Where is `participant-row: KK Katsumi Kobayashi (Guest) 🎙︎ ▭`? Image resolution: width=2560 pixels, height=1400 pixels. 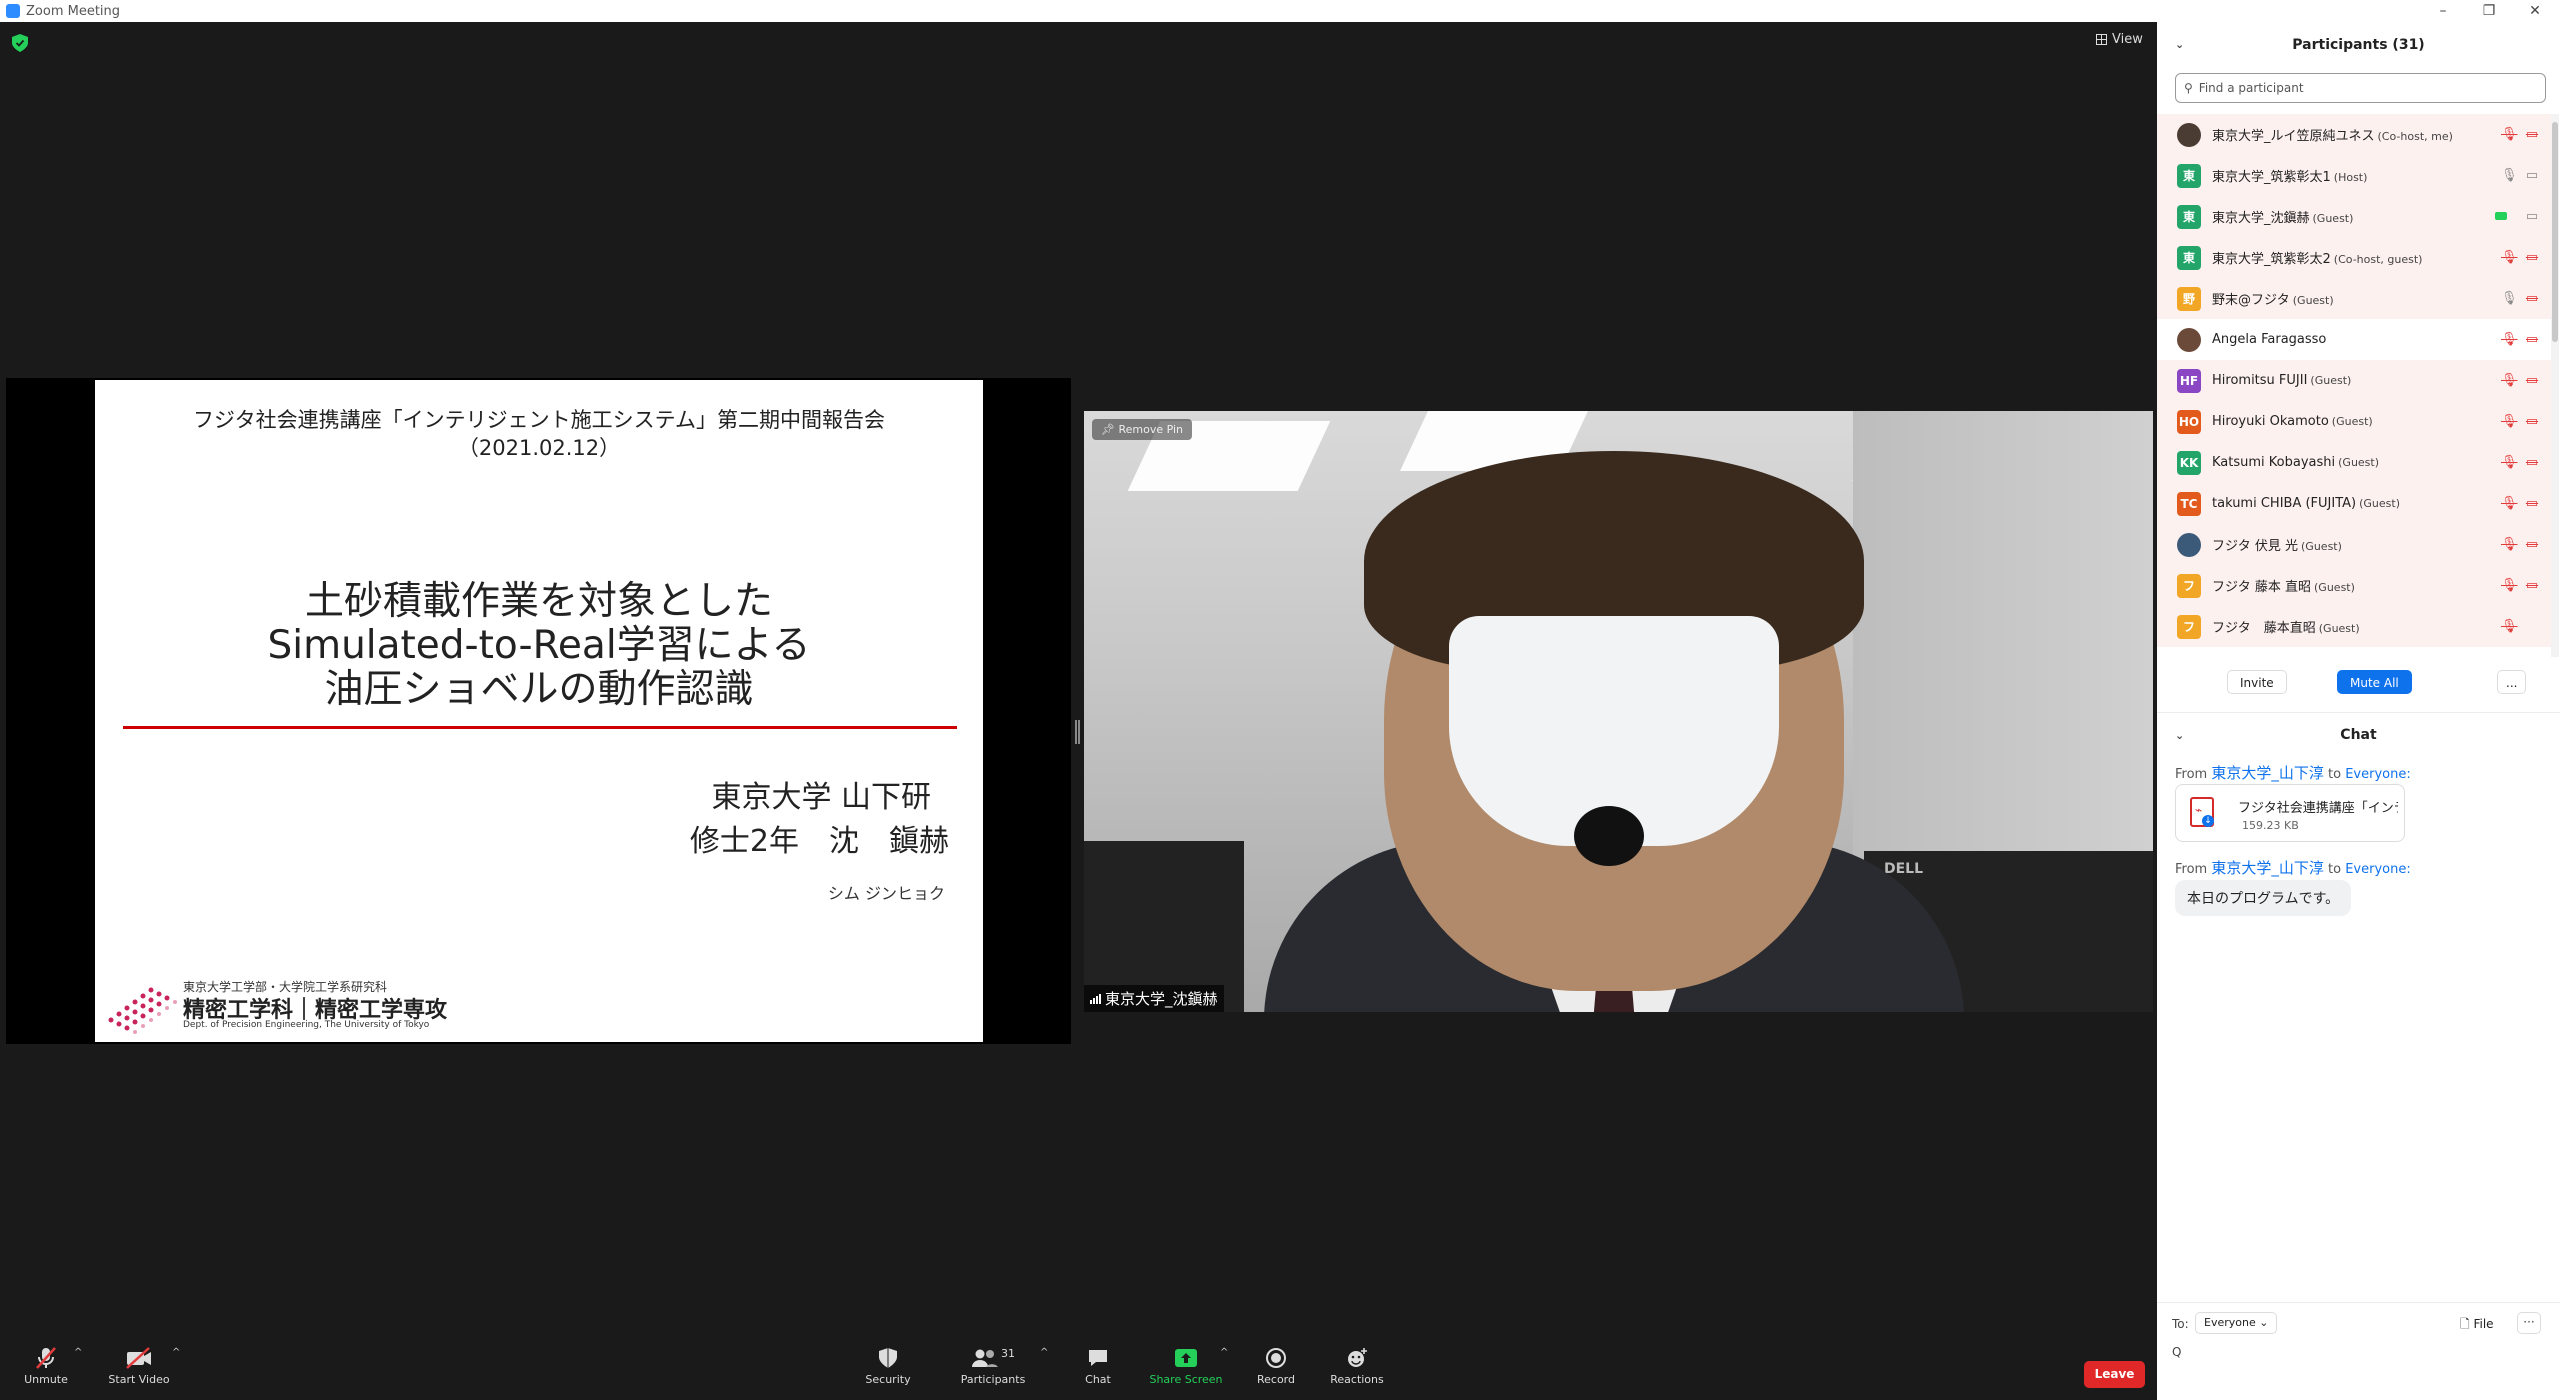
participant-row: KK Katsumi Kobayashi (Guest) 🎙︎ ▭ is located at coordinates (2354, 462).